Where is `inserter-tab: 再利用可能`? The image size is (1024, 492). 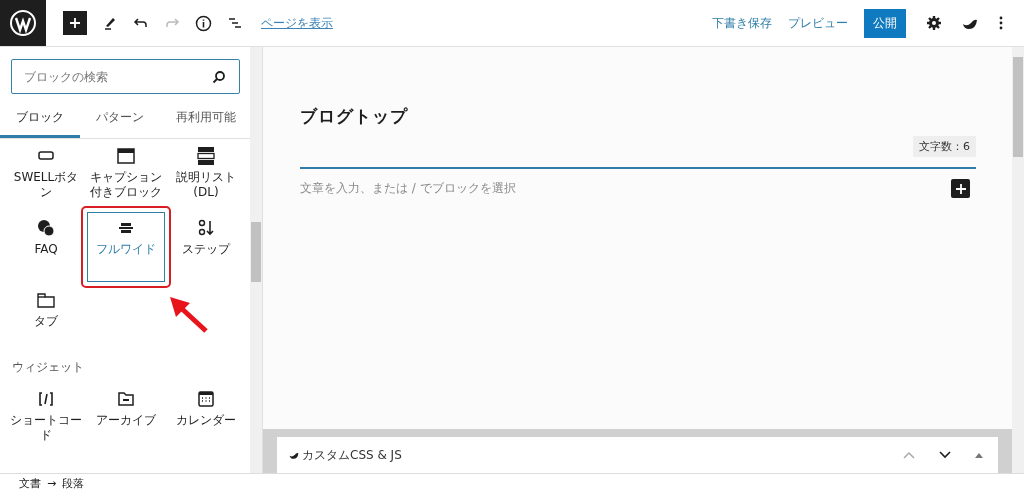 inserter-tab: 再利用可能 is located at coordinates (206, 119).